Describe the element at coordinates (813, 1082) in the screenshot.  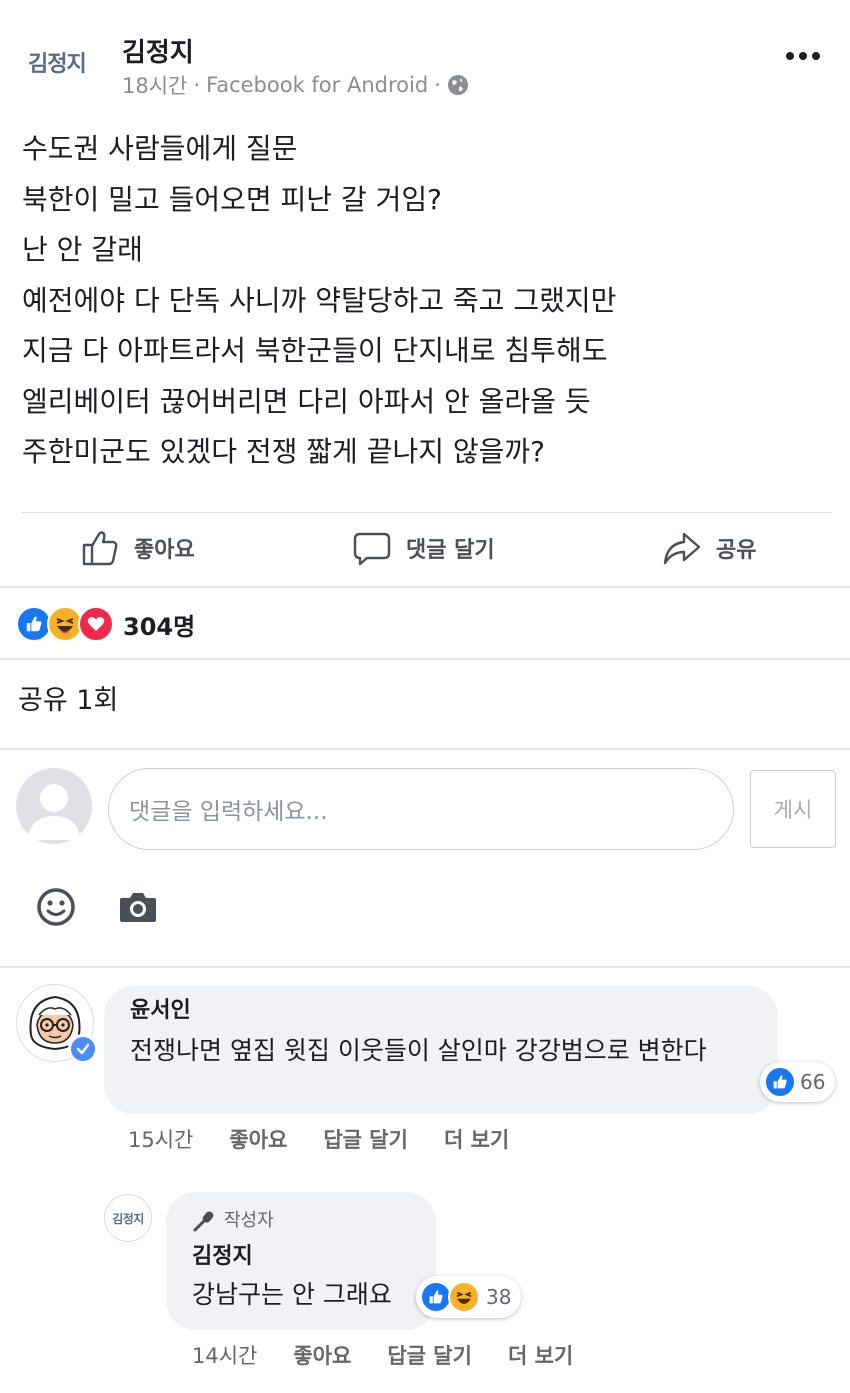
I see `comment-reaction-count: 66` at that location.